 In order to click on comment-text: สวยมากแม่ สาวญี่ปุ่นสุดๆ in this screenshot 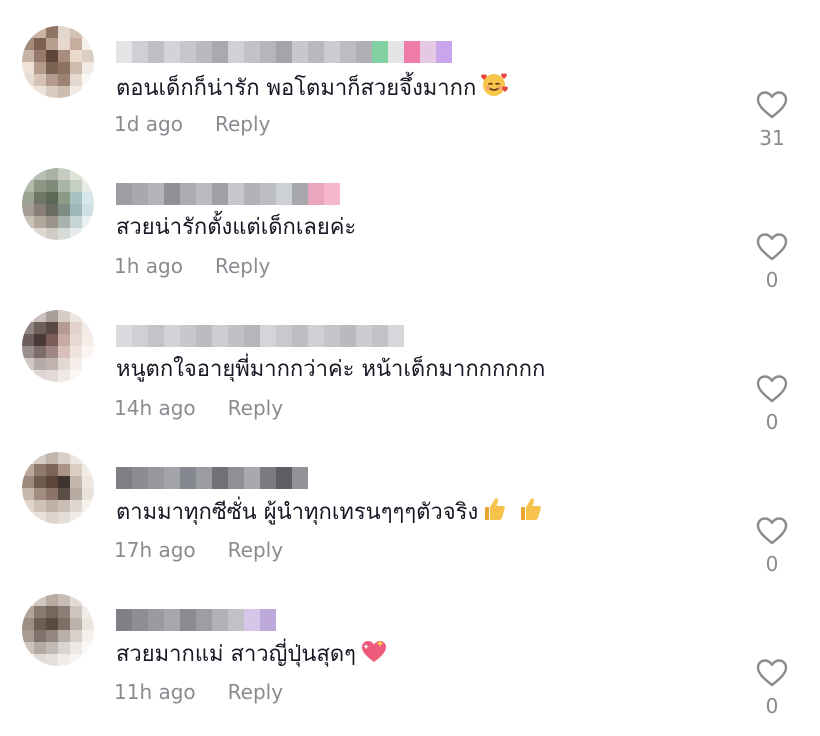, I will do `click(252, 656)`.